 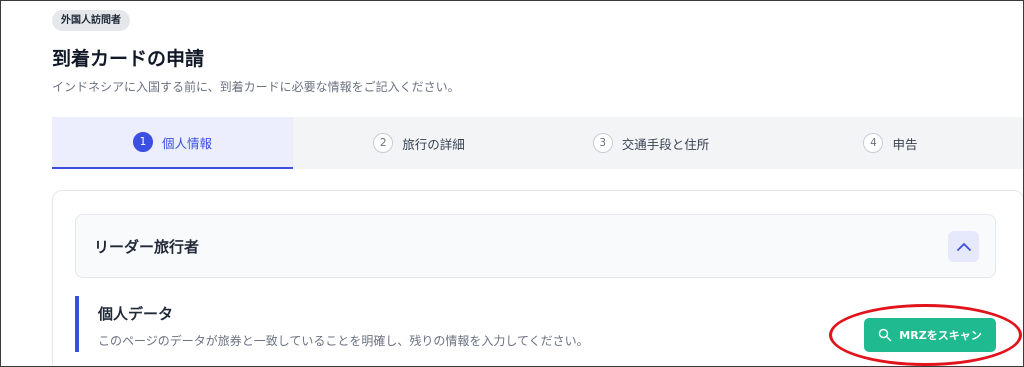 What do you see at coordinates (433, 144) in the screenshot?
I see `step-label: 旅行の詳細` at bounding box center [433, 144].